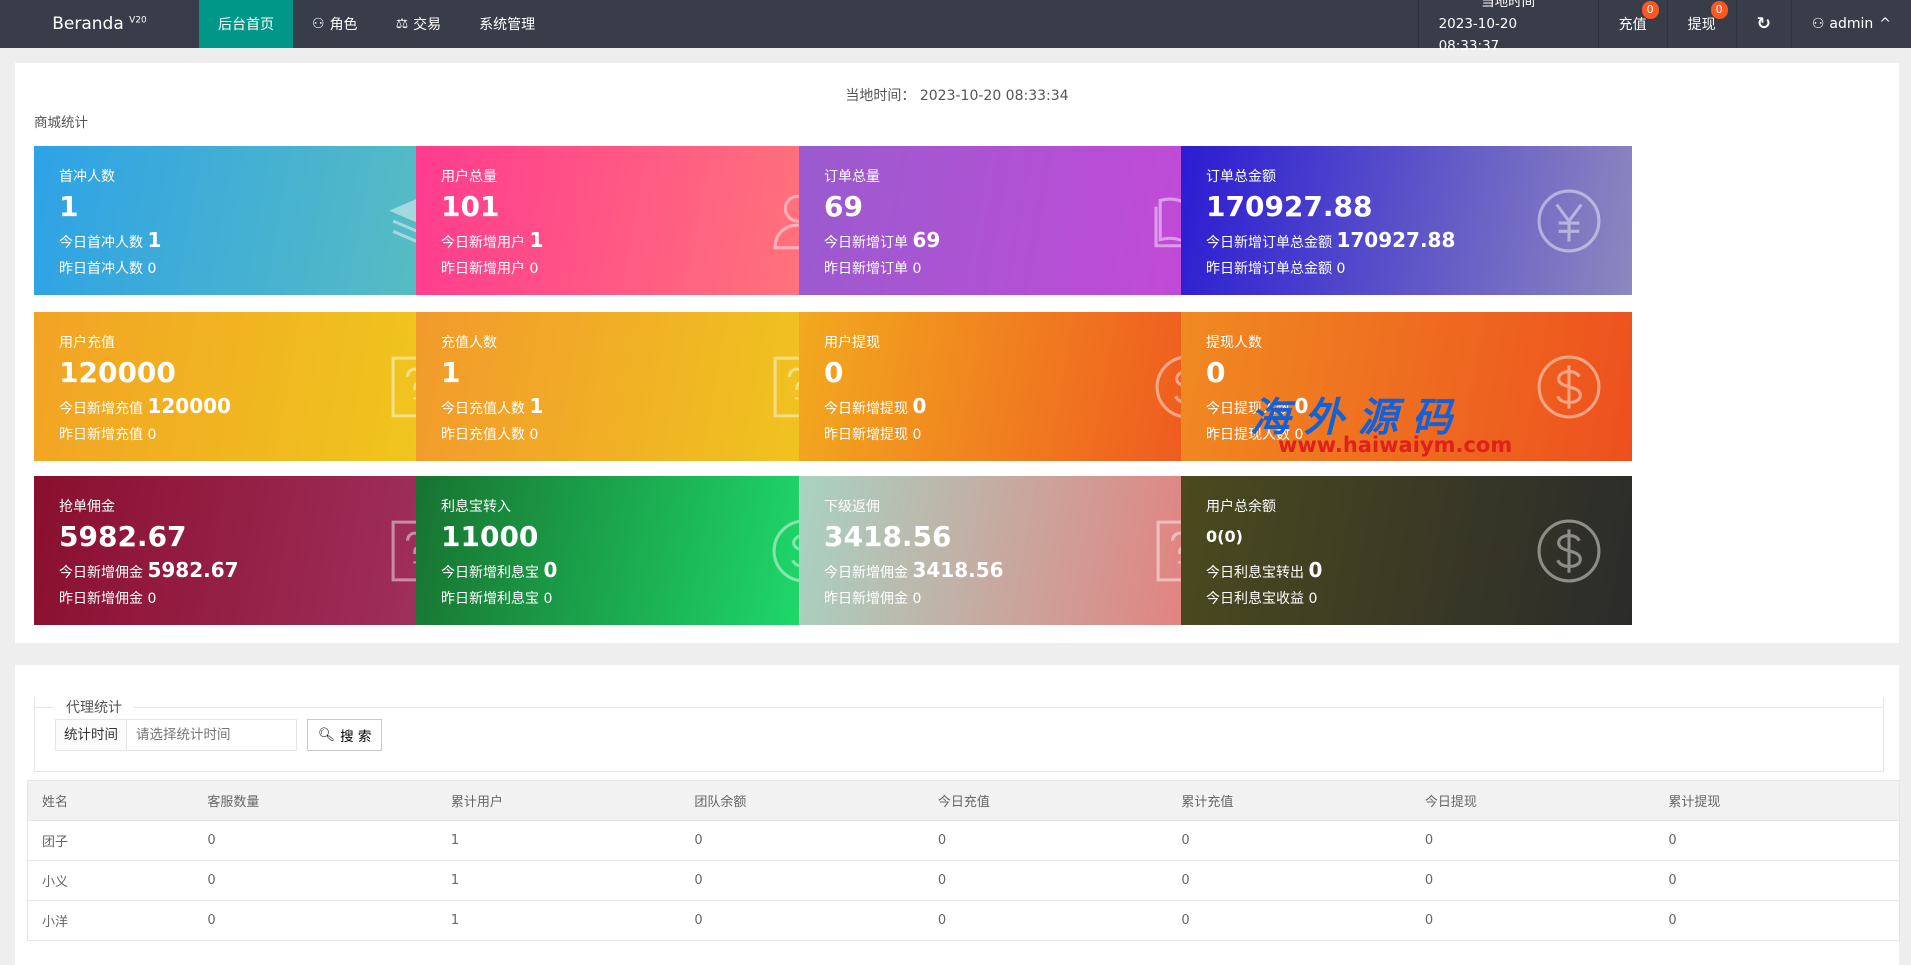 The height and width of the screenshot is (965, 1911). What do you see at coordinates (1532, 800) in the screenshot?
I see `column-header: 今日提现` at bounding box center [1532, 800].